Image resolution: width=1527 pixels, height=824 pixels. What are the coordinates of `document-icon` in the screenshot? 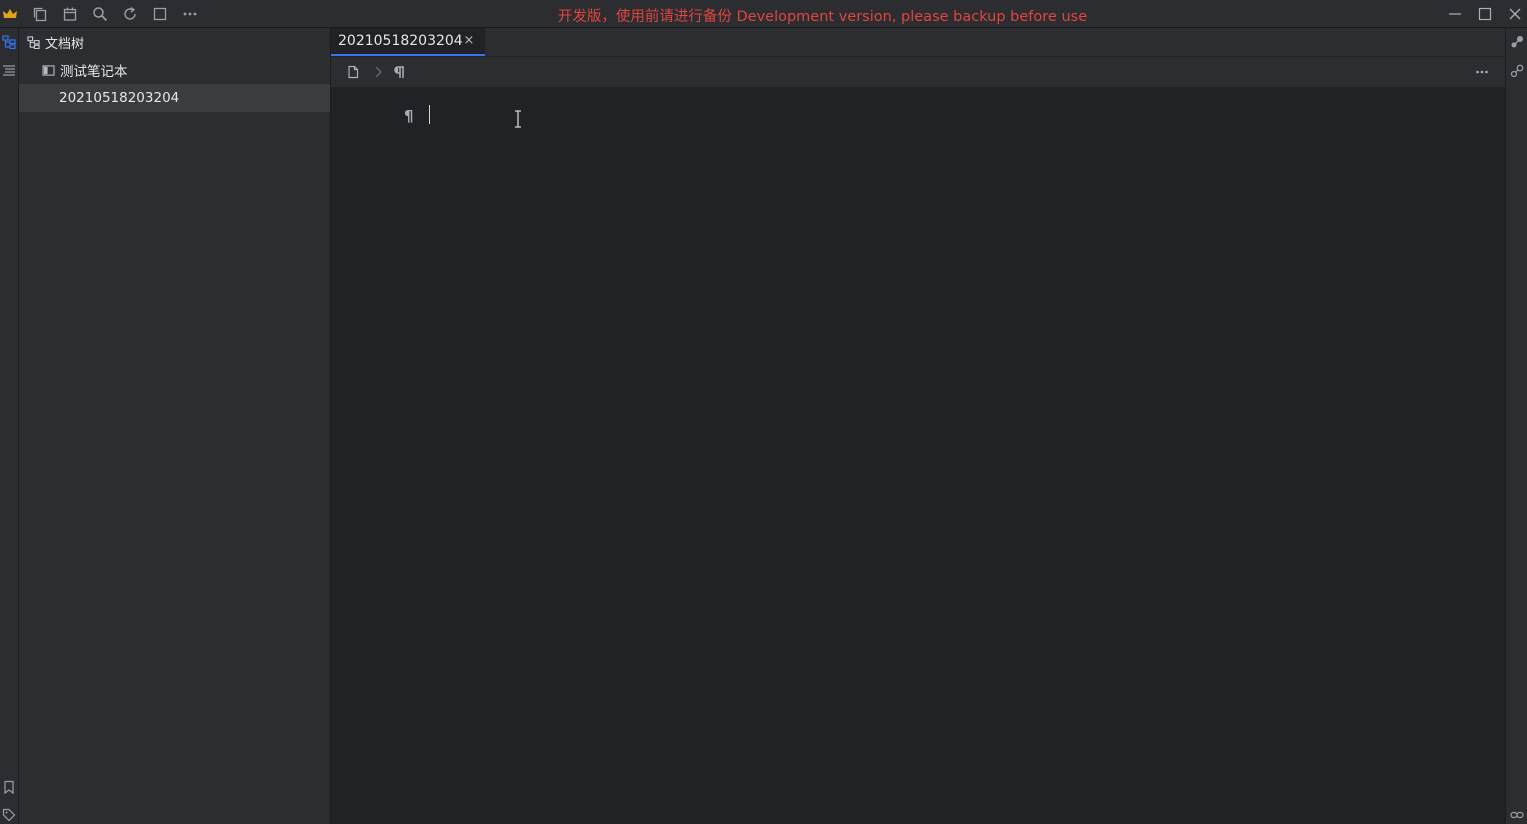 It's located at (353, 72).